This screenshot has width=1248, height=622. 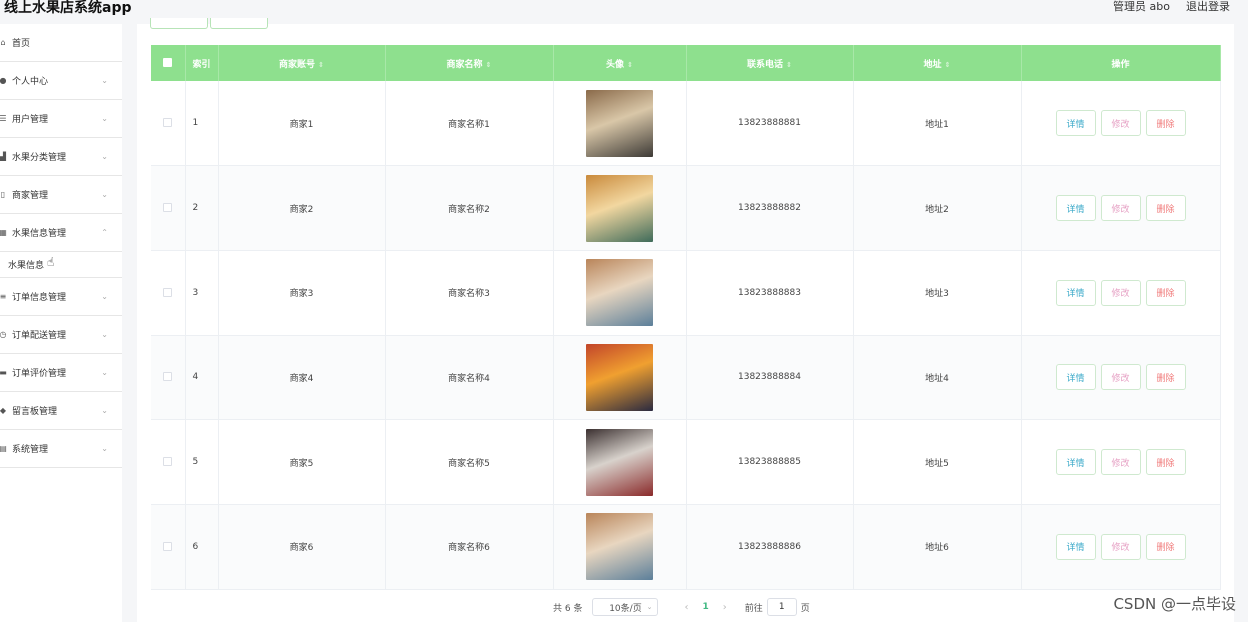 I want to click on cell-account: 商家3, so click(x=302, y=293).